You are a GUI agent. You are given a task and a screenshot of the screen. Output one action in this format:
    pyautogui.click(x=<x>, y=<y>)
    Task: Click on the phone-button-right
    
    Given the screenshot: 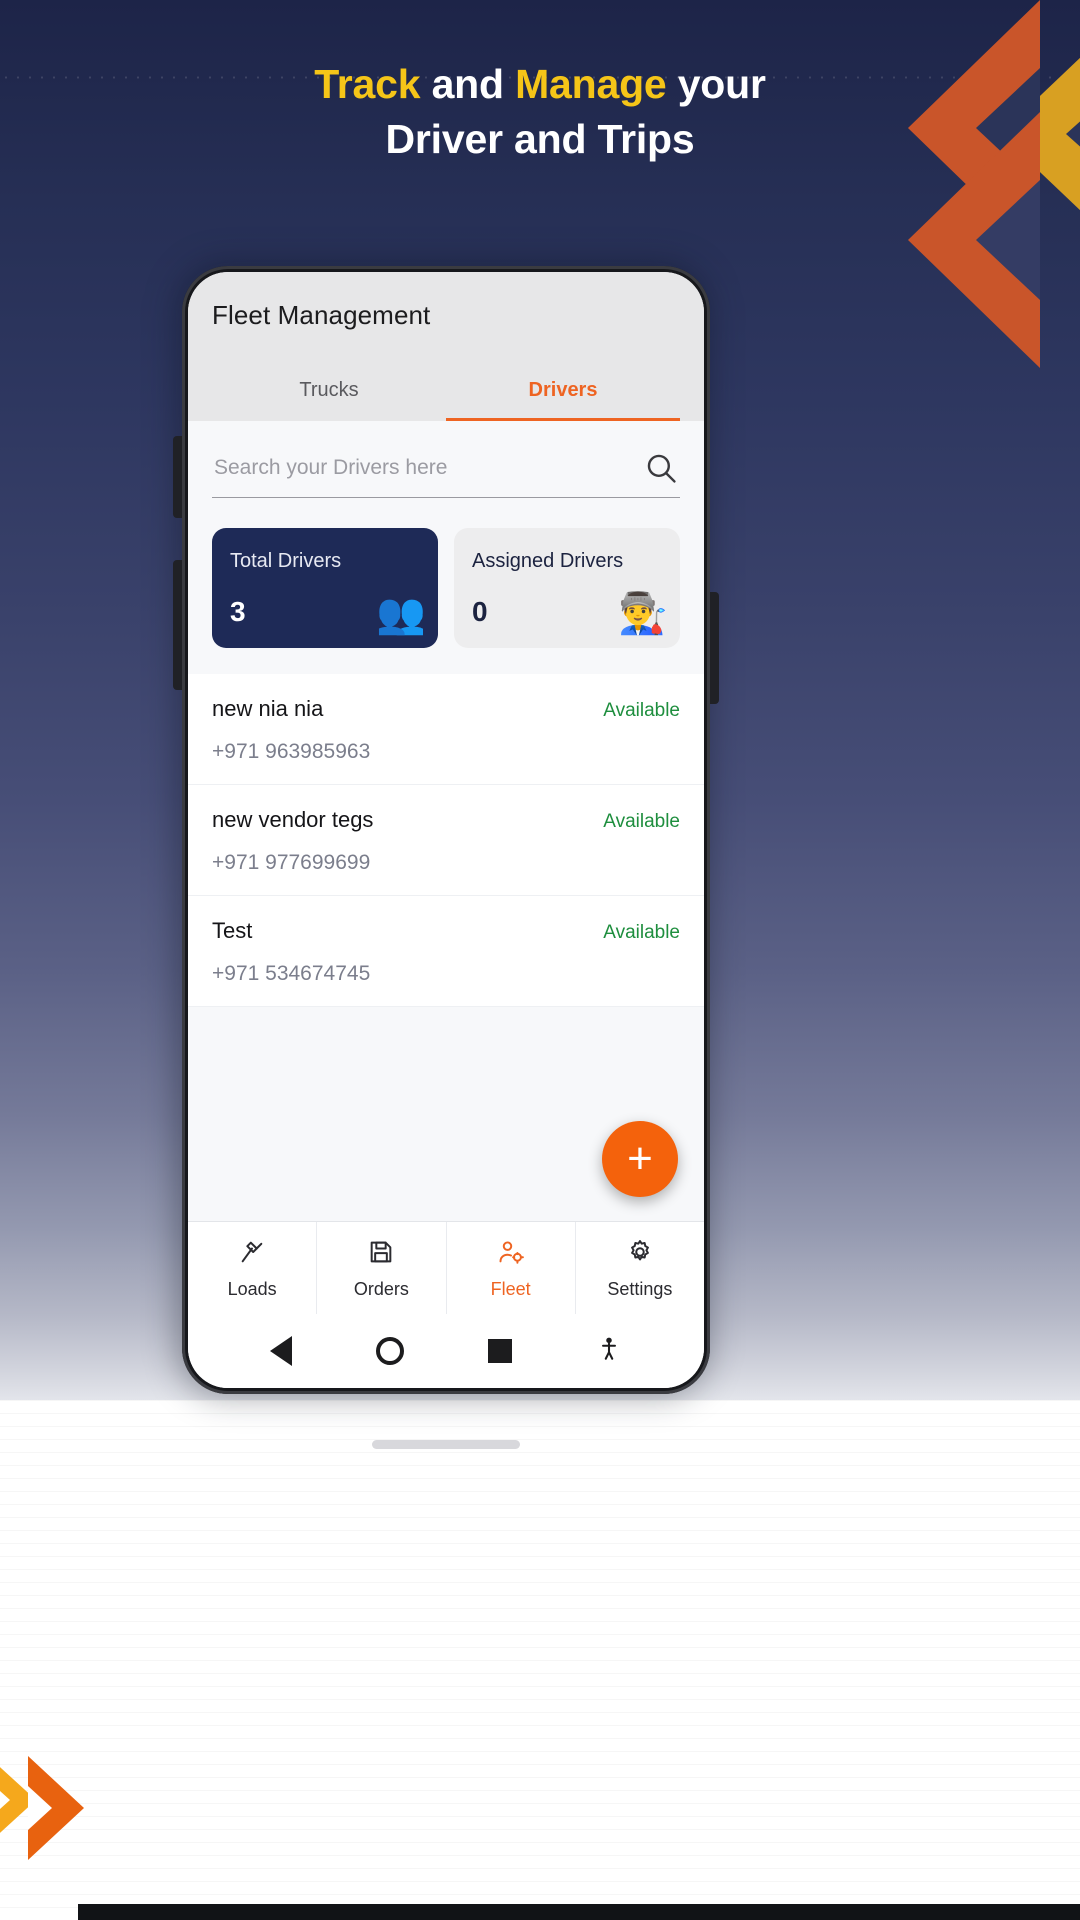 What is the action you would take?
    pyautogui.click(x=714, y=648)
    